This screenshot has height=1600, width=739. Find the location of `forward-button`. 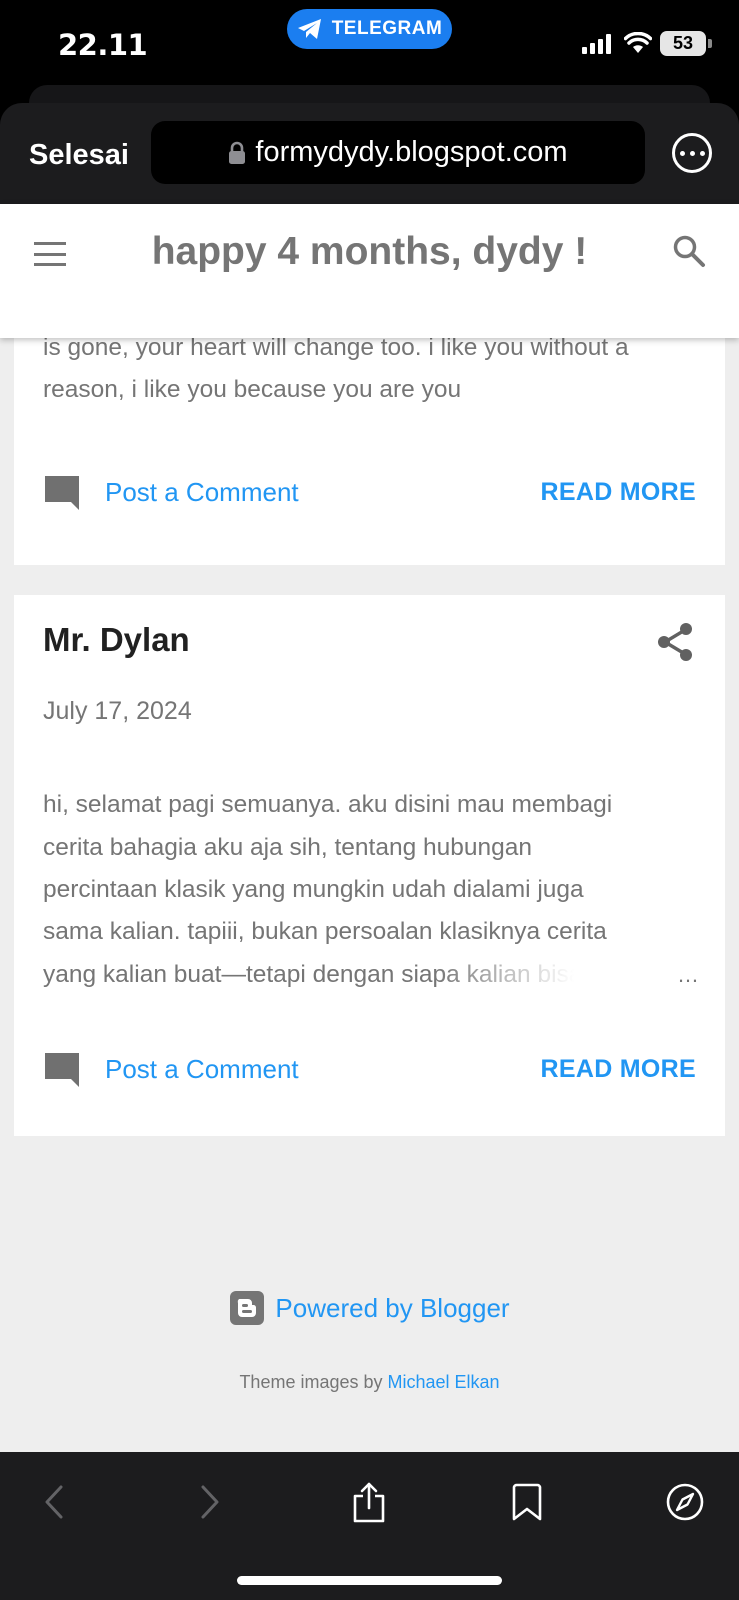

forward-button is located at coordinates (210, 1502).